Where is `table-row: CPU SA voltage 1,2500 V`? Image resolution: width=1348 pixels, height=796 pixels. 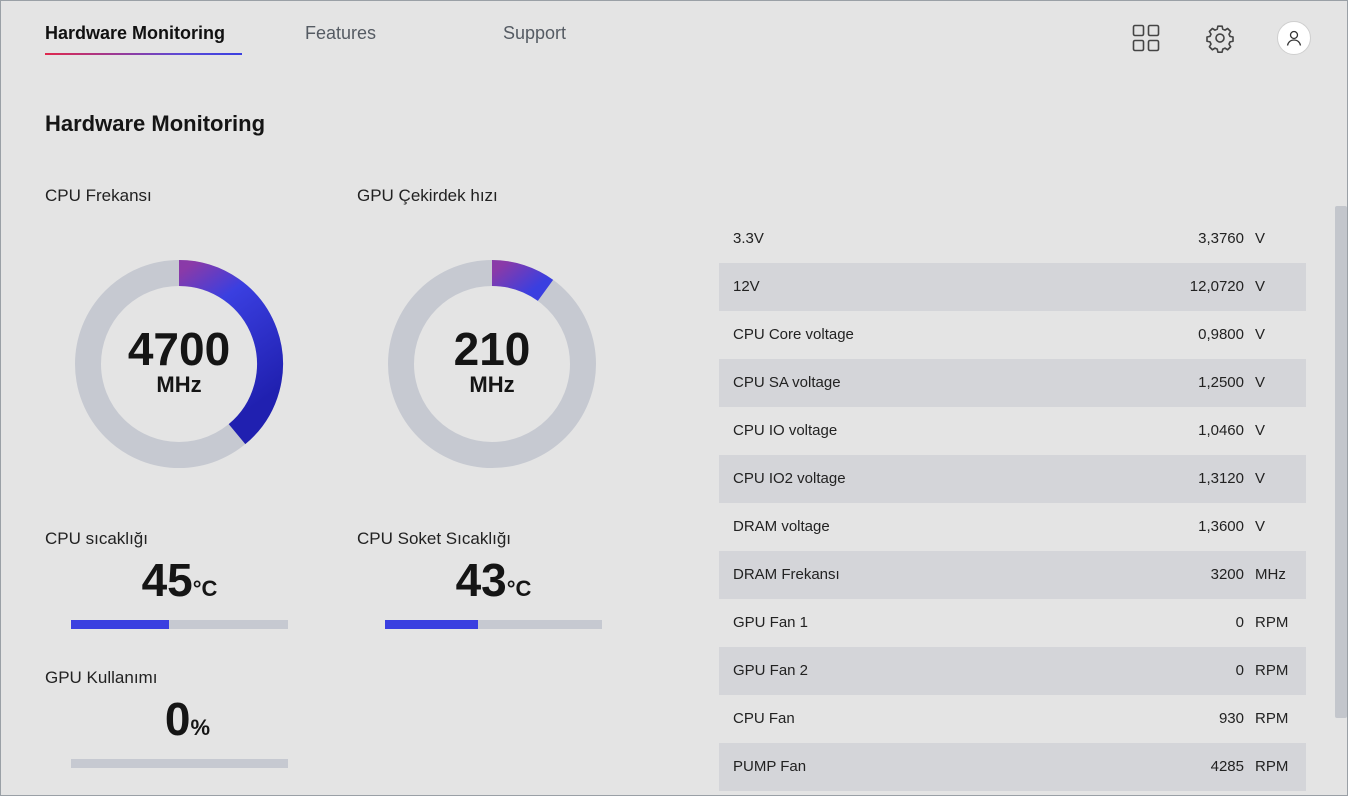
table-row: CPU SA voltage 1,2500 V is located at coordinates (1012, 383).